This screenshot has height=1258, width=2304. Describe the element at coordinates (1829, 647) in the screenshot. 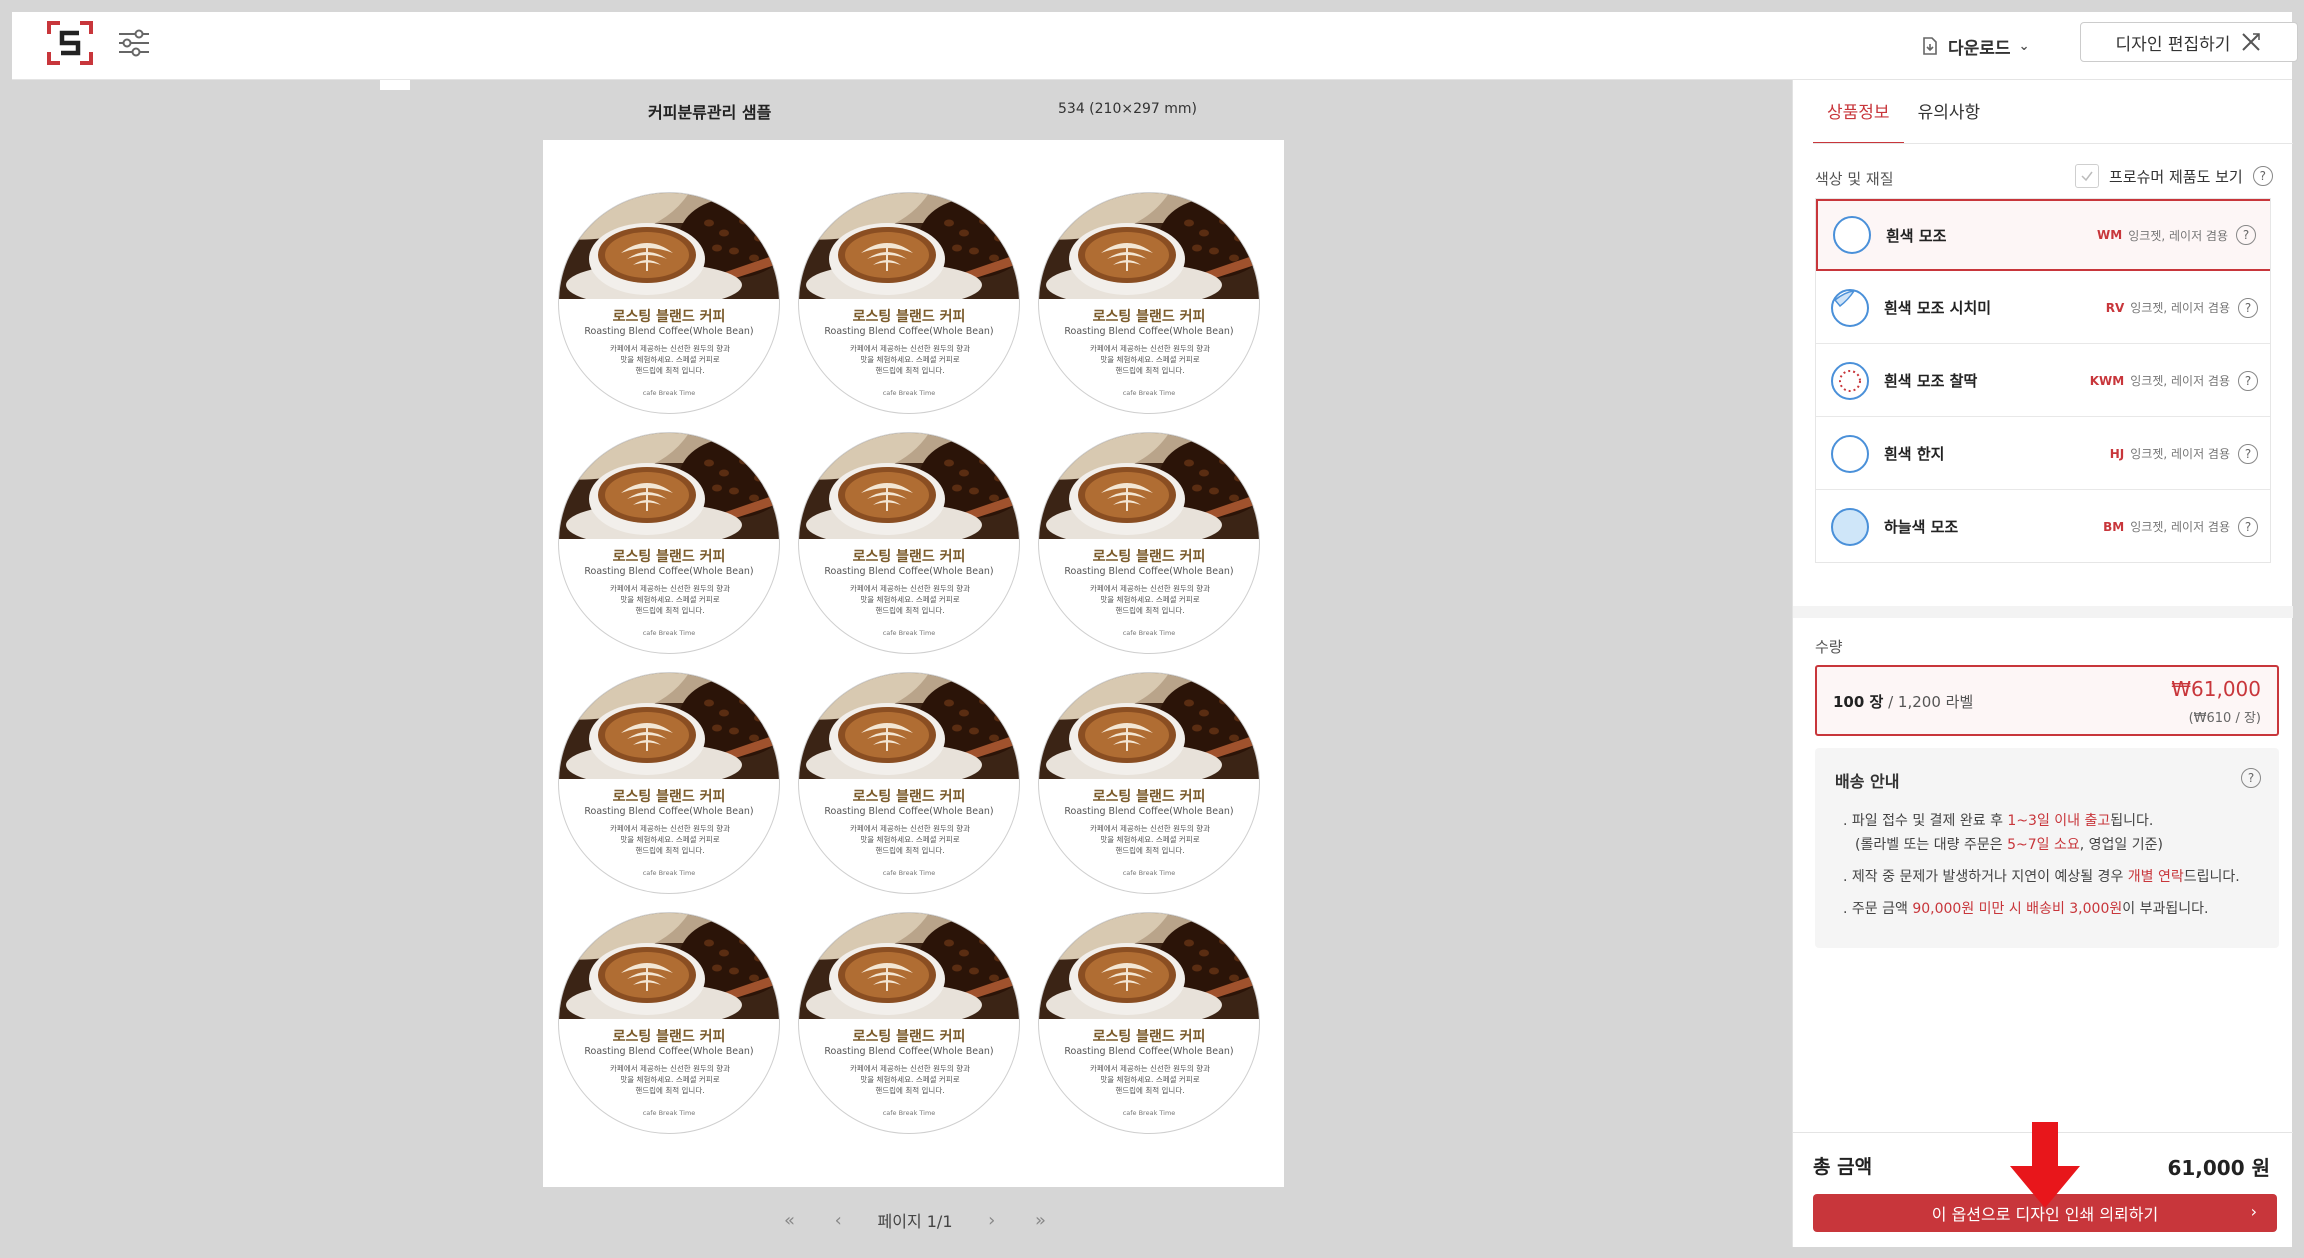

I see `quantity-label: 수량` at that location.